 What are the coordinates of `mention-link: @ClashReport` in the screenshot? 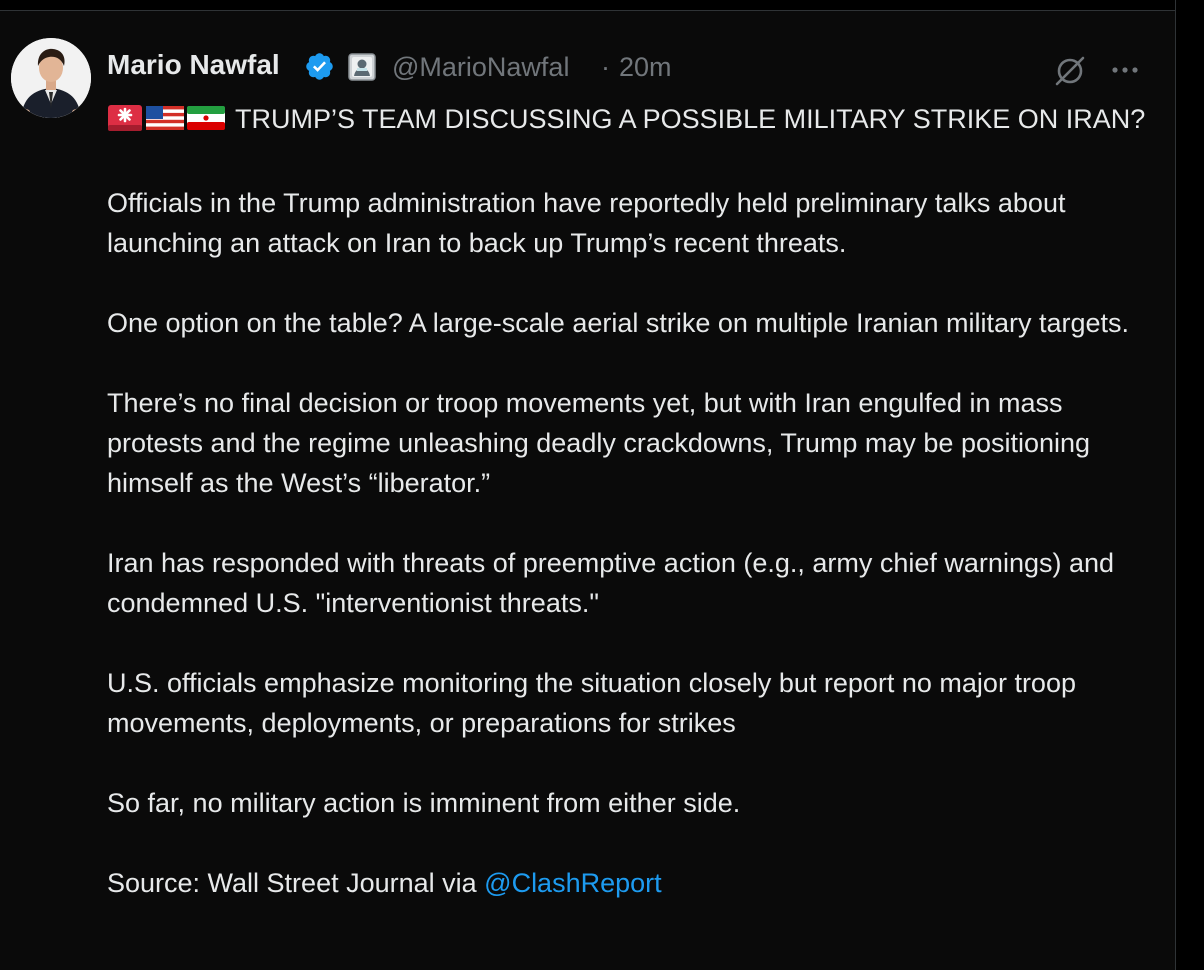 It's located at (572, 883).